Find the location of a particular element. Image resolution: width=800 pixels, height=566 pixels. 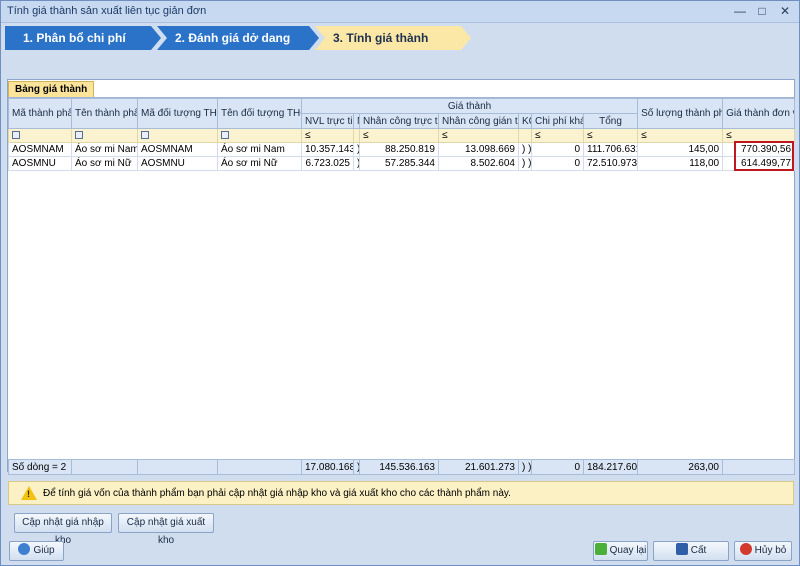

col-group-cost: Giá thành is located at coordinates (469, 106).